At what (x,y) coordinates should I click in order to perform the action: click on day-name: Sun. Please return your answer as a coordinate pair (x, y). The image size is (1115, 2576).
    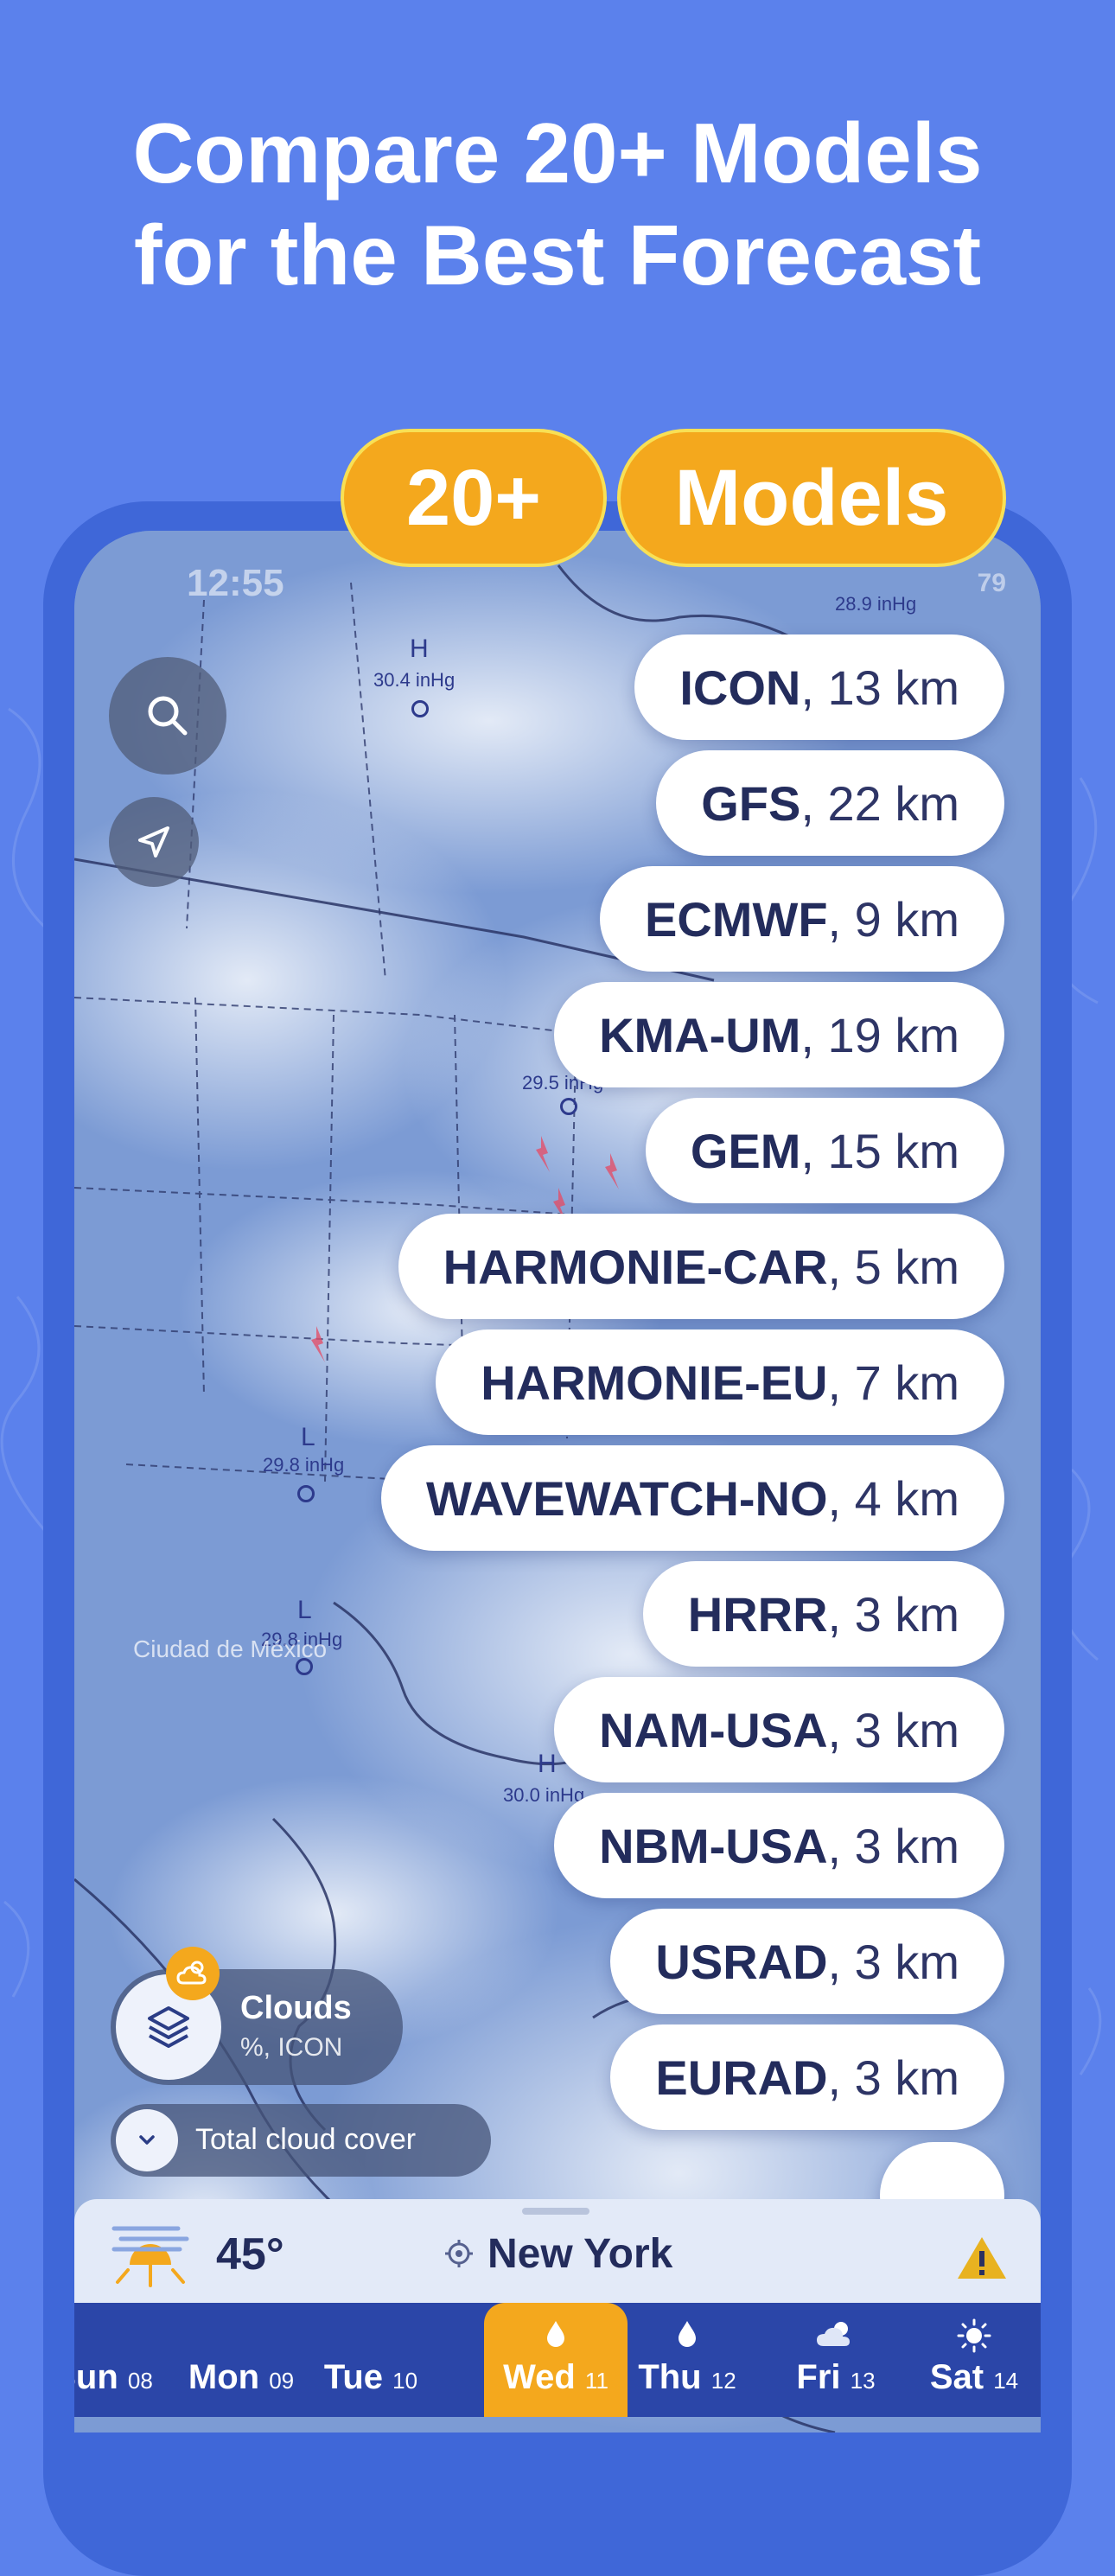
    Looking at the image, I should click on (96, 2377).